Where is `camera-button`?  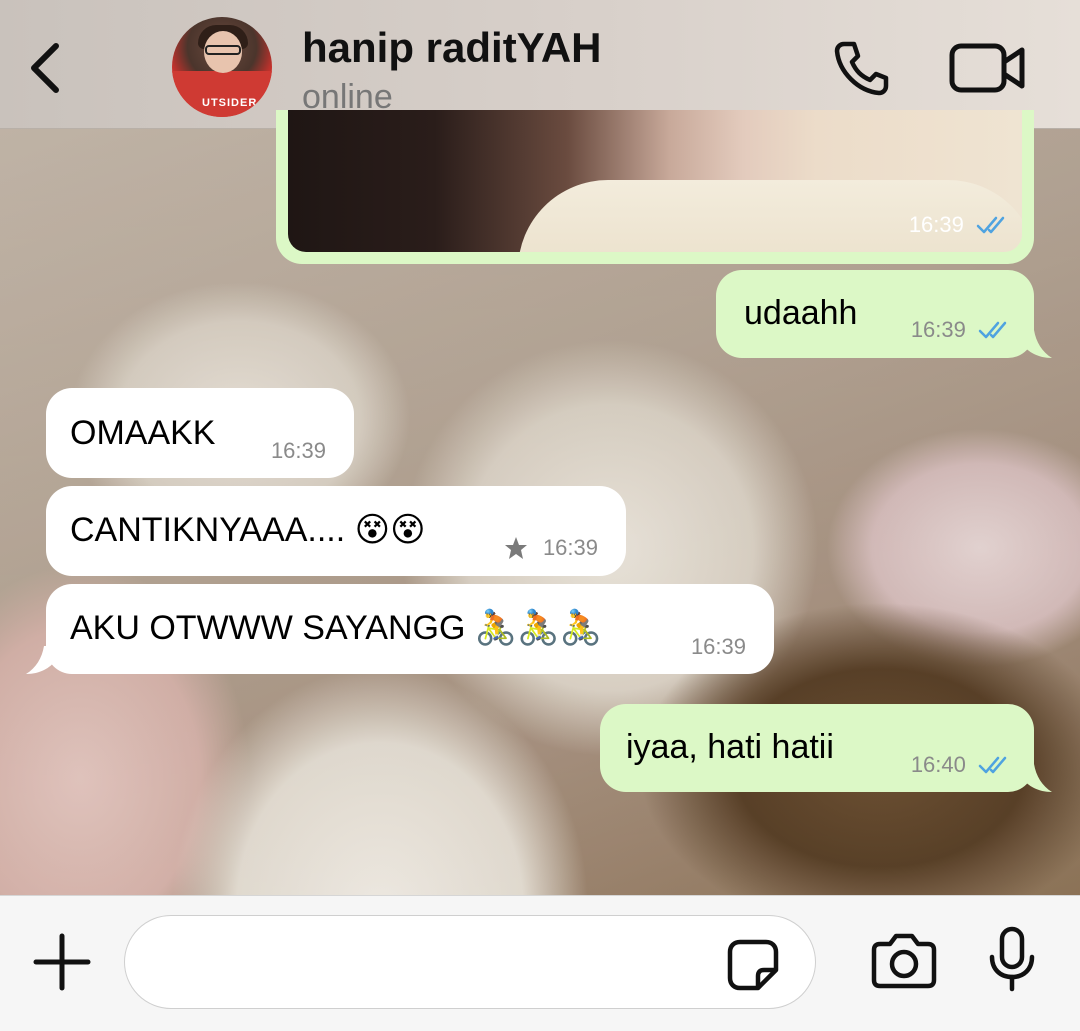 camera-button is located at coordinates (904, 960).